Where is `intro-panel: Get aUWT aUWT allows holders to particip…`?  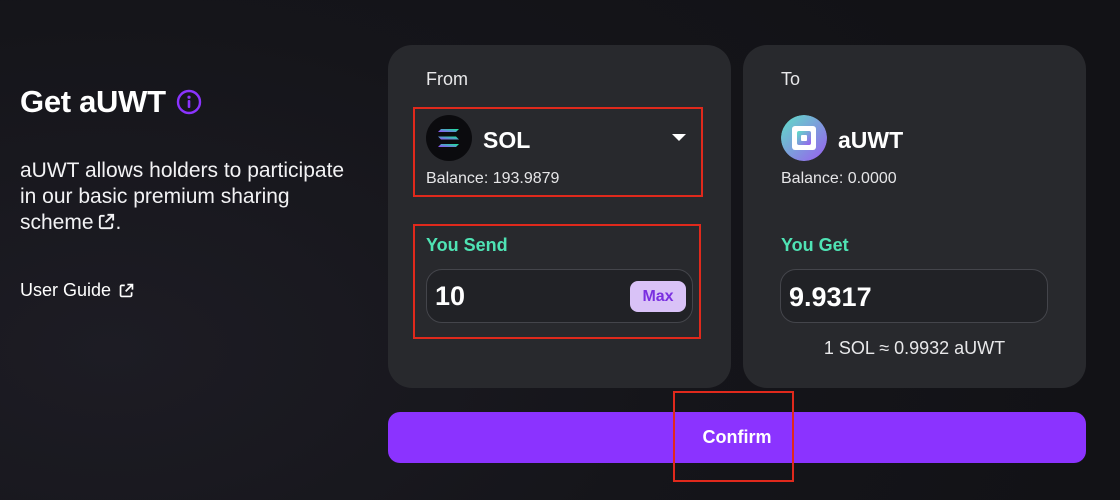
intro-panel: Get aUWT aUWT allows holders to particip… is located at coordinates (190, 191).